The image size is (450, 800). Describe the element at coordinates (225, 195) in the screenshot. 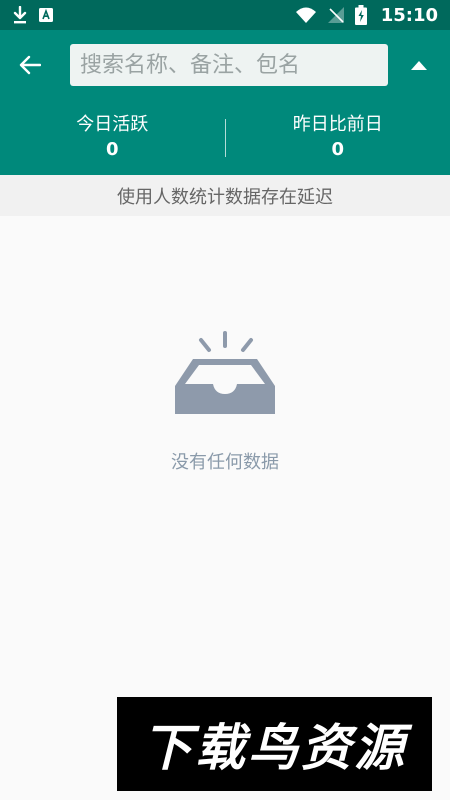

I see `delay-notice: 使用人数统计数据存在延迟` at that location.